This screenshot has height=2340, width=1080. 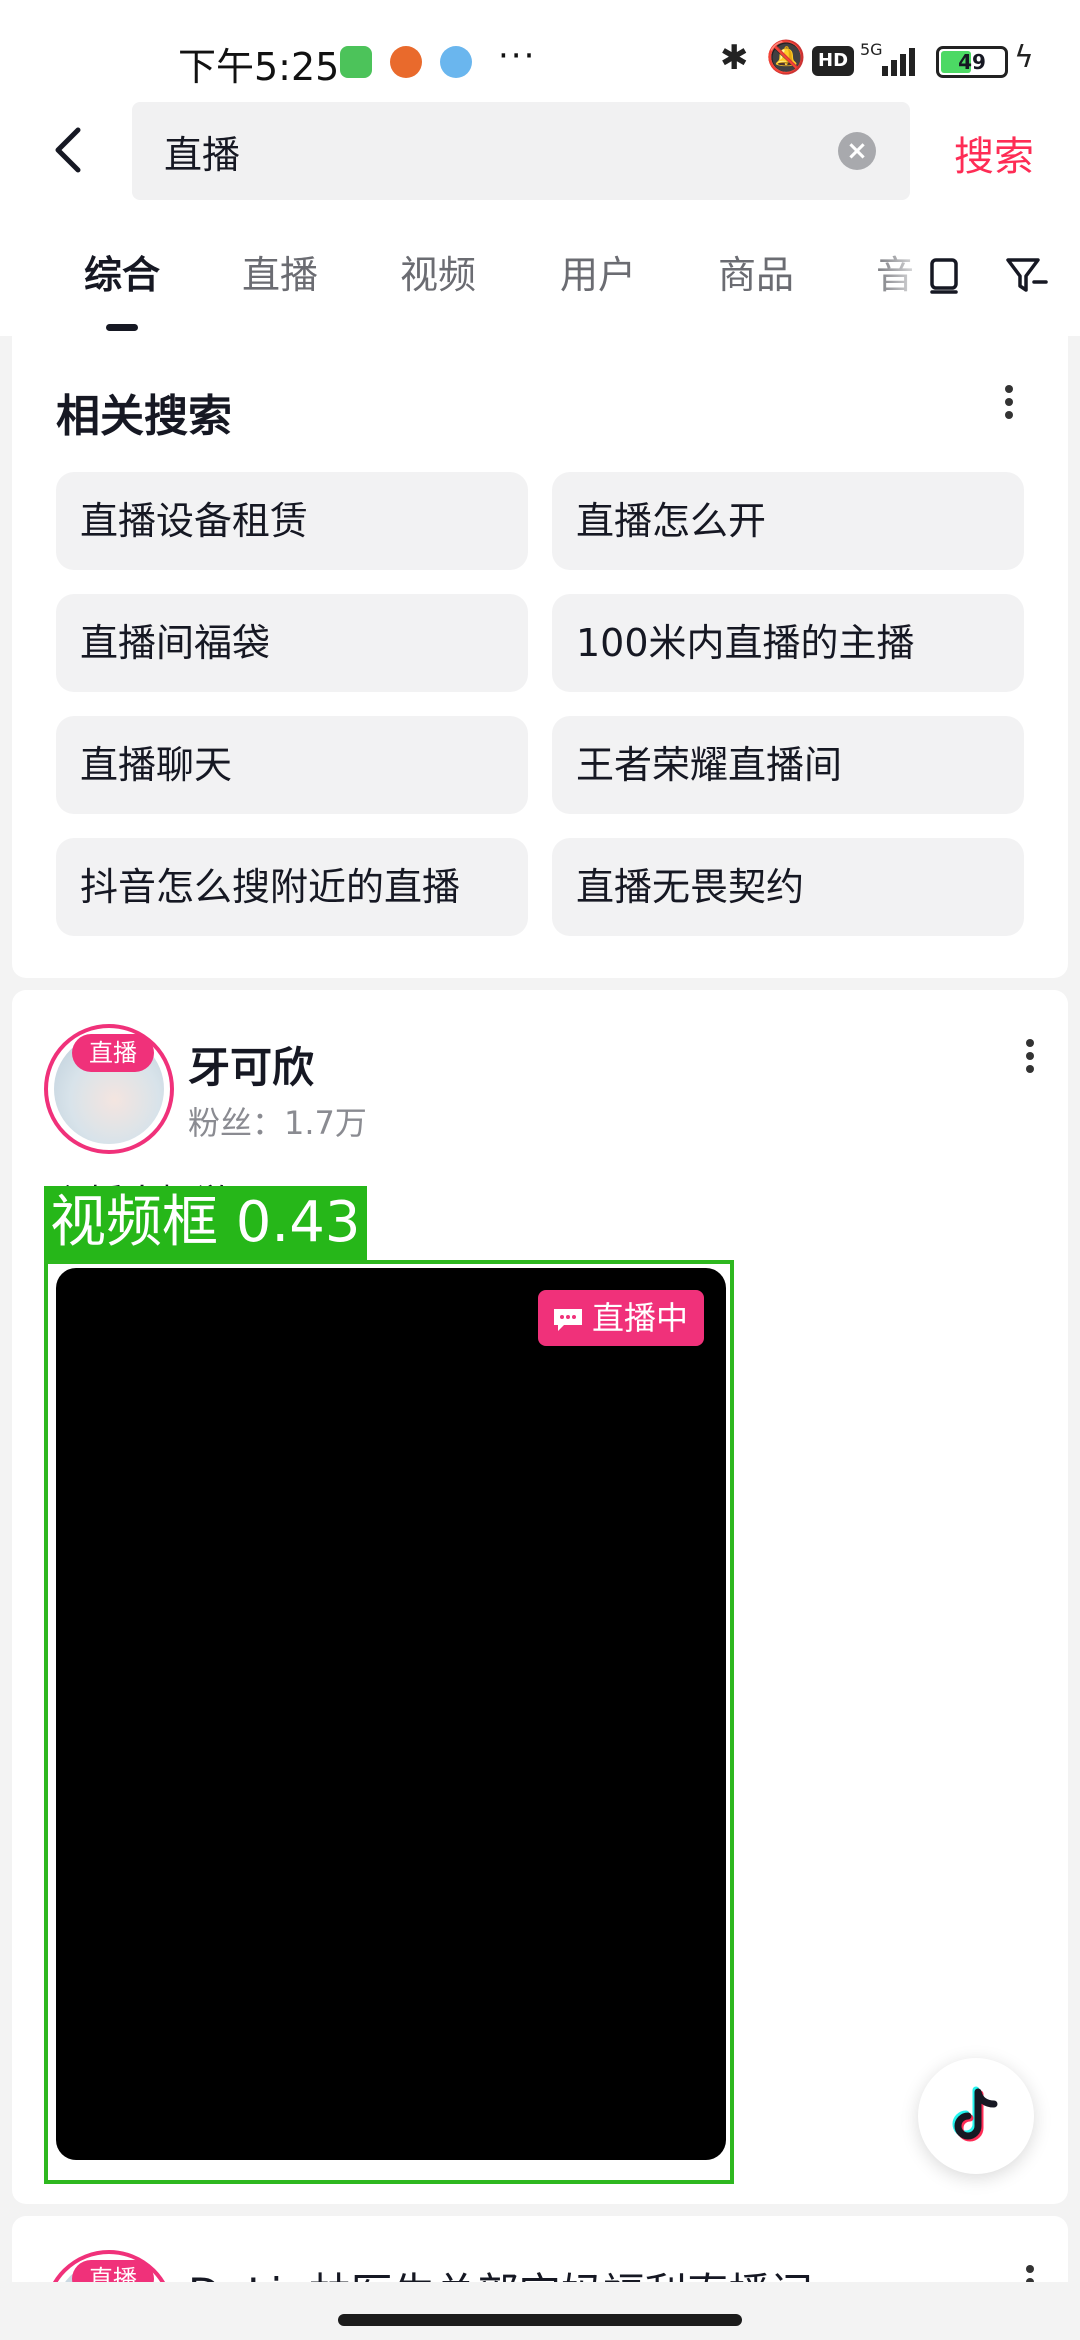 I want to click on related-searches-title: 相关搜索, so click(x=144, y=416).